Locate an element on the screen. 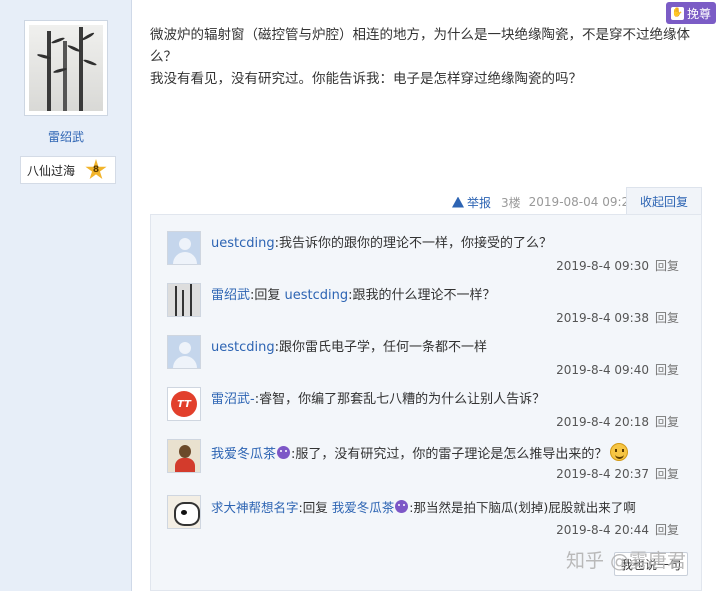 The image size is (720, 591). reply-text: 雷绍武:回复 uestcding:跟我的什么理论不一样？ is located at coordinates (353, 295).